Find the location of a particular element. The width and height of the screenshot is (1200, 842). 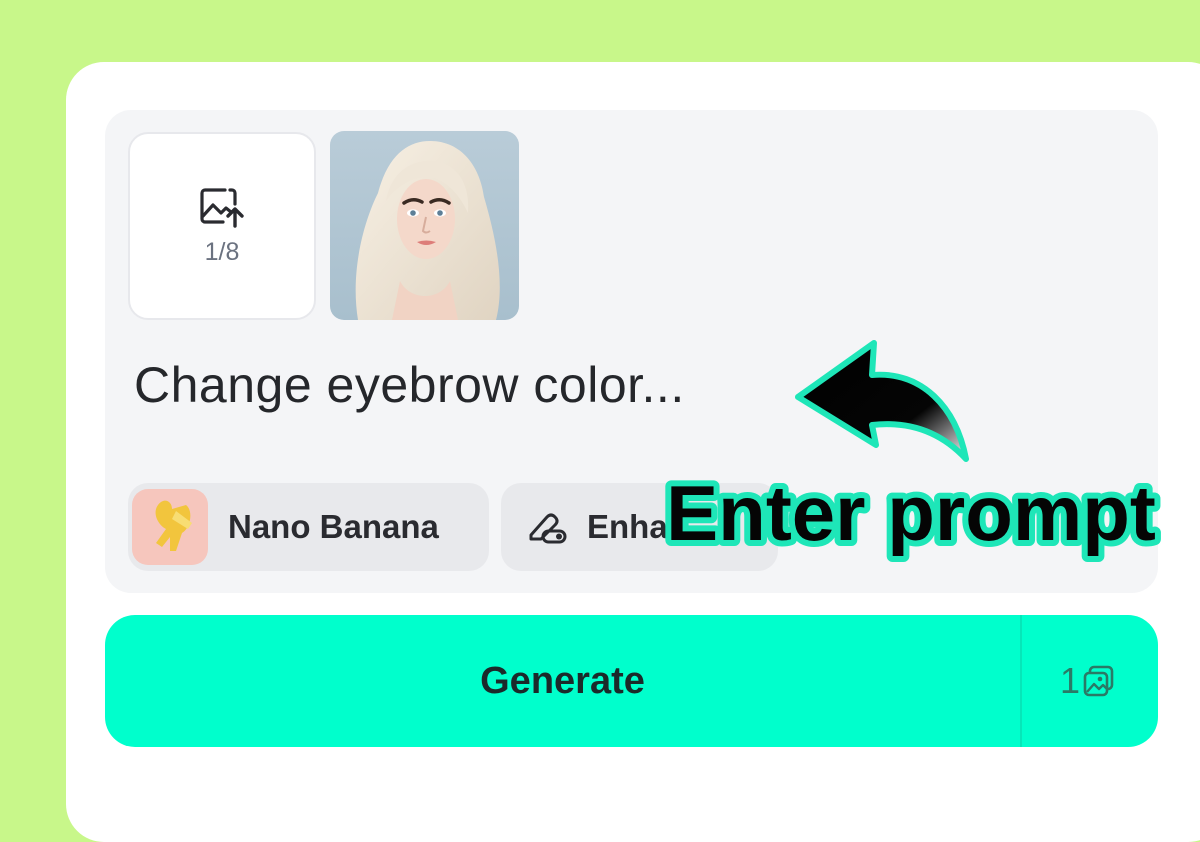

banana-figure-thumbnail is located at coordinates (170, 527).